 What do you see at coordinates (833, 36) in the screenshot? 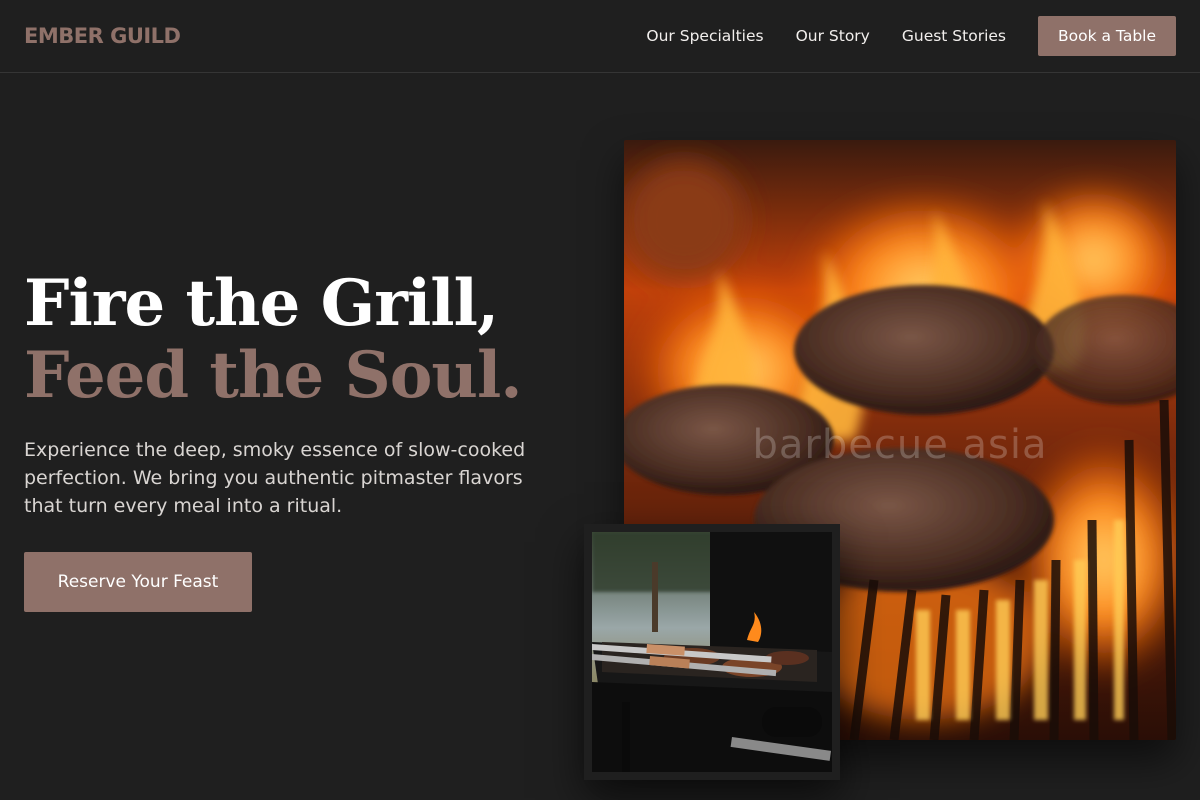
I see `nav-link-our-story: Our Story` at bounding box center [833, 36].